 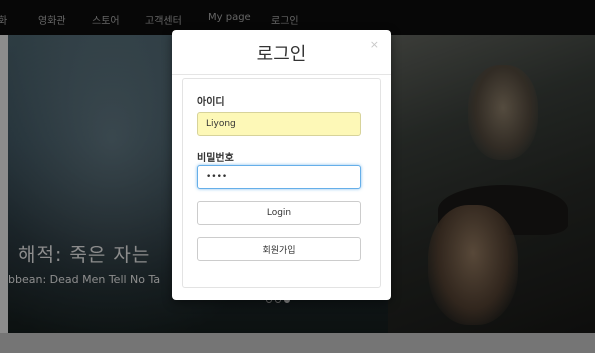 What do you see at coordinates (279, 249) in the screenshot?
I see `signup-button: 회원가입` at bounding box center [279, 249].